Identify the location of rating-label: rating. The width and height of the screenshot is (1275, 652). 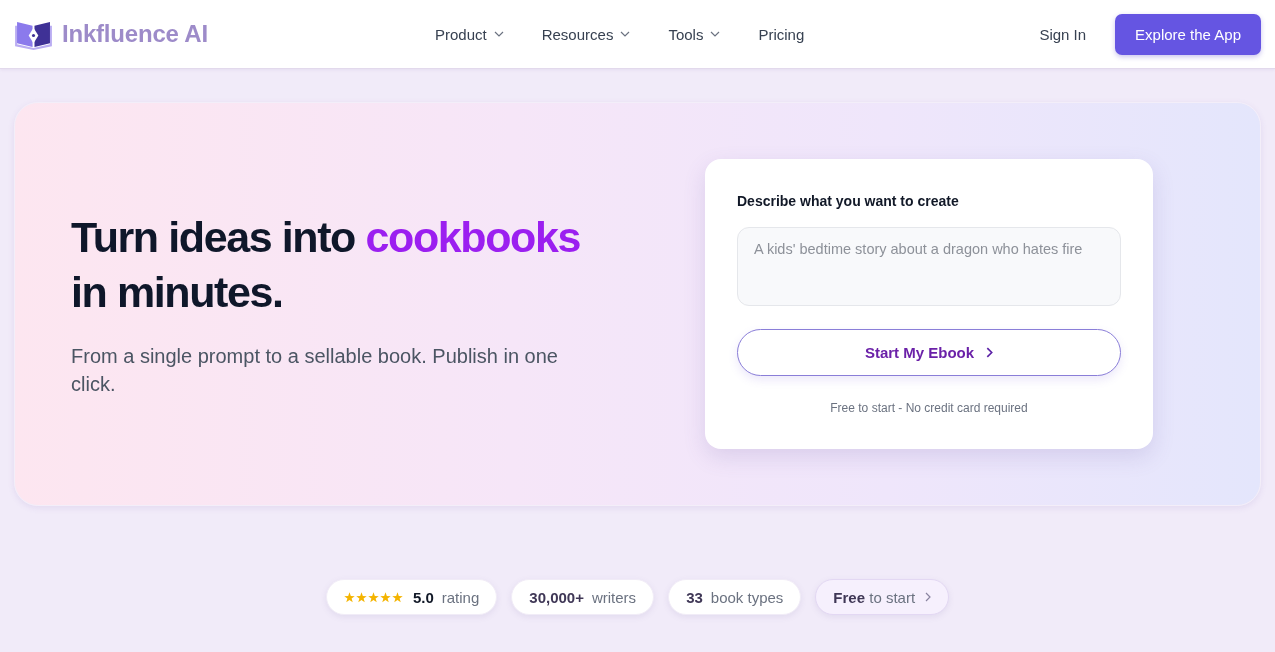
(460, 597).